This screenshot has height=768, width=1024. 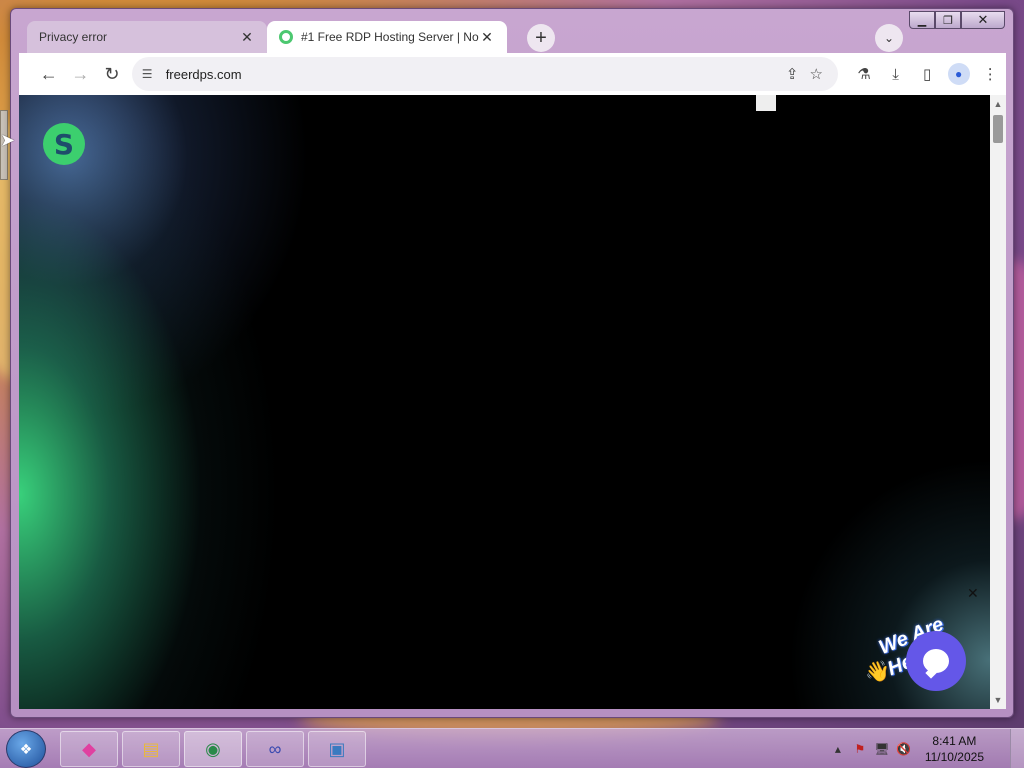 I want to click on taskbar-app-4: ∞, so click(x=275, y=749).